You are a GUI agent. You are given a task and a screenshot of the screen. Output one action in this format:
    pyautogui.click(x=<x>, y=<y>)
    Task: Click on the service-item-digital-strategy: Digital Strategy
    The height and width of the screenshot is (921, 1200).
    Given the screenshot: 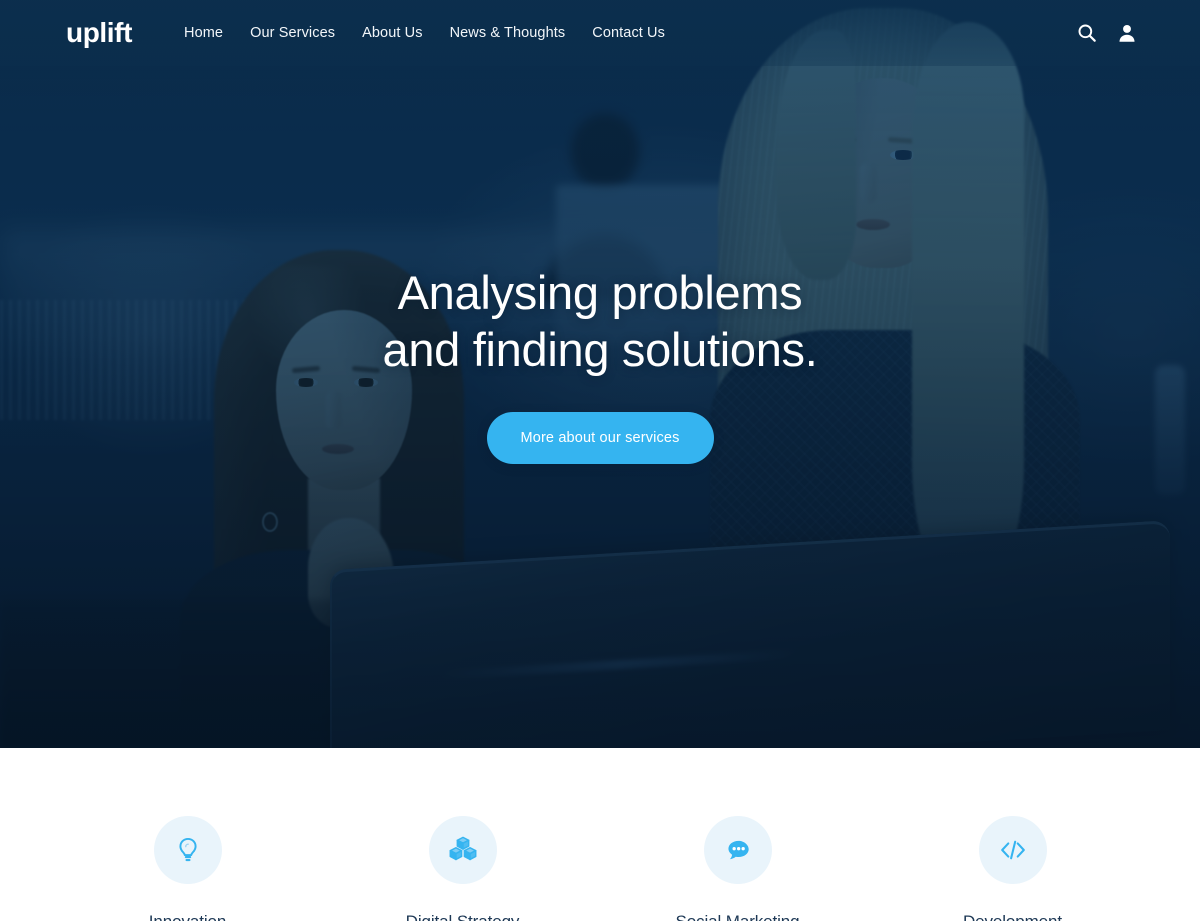 What is the action you would take?
    pyautogui.click(x=462, y=834)
    